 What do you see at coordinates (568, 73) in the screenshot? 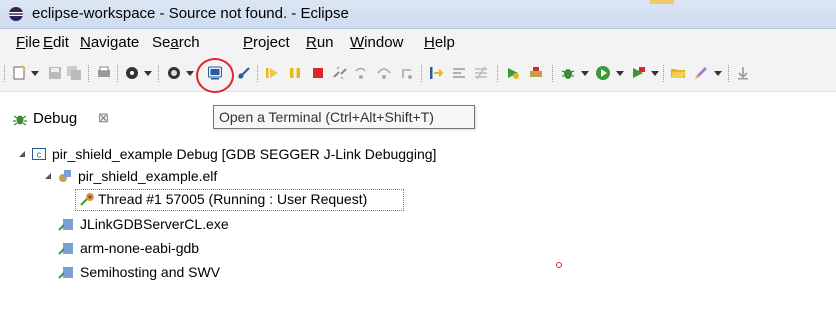
I see `bug-icon` at bounding box center [568, 73].